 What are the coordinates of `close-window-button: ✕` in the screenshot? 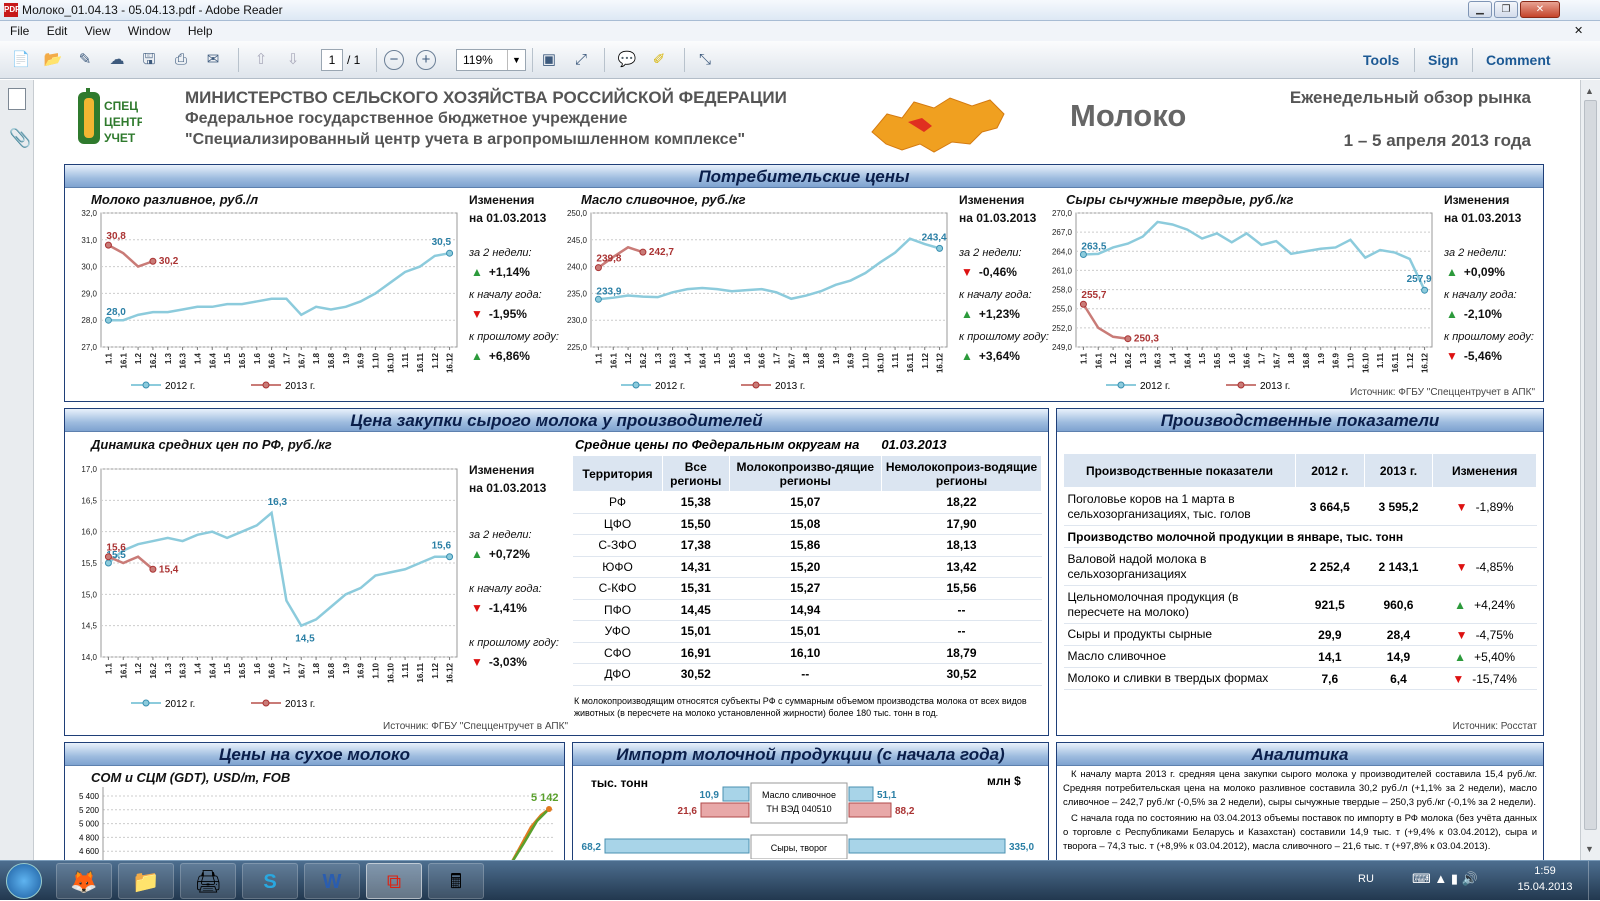 It's located at (1540, 9).